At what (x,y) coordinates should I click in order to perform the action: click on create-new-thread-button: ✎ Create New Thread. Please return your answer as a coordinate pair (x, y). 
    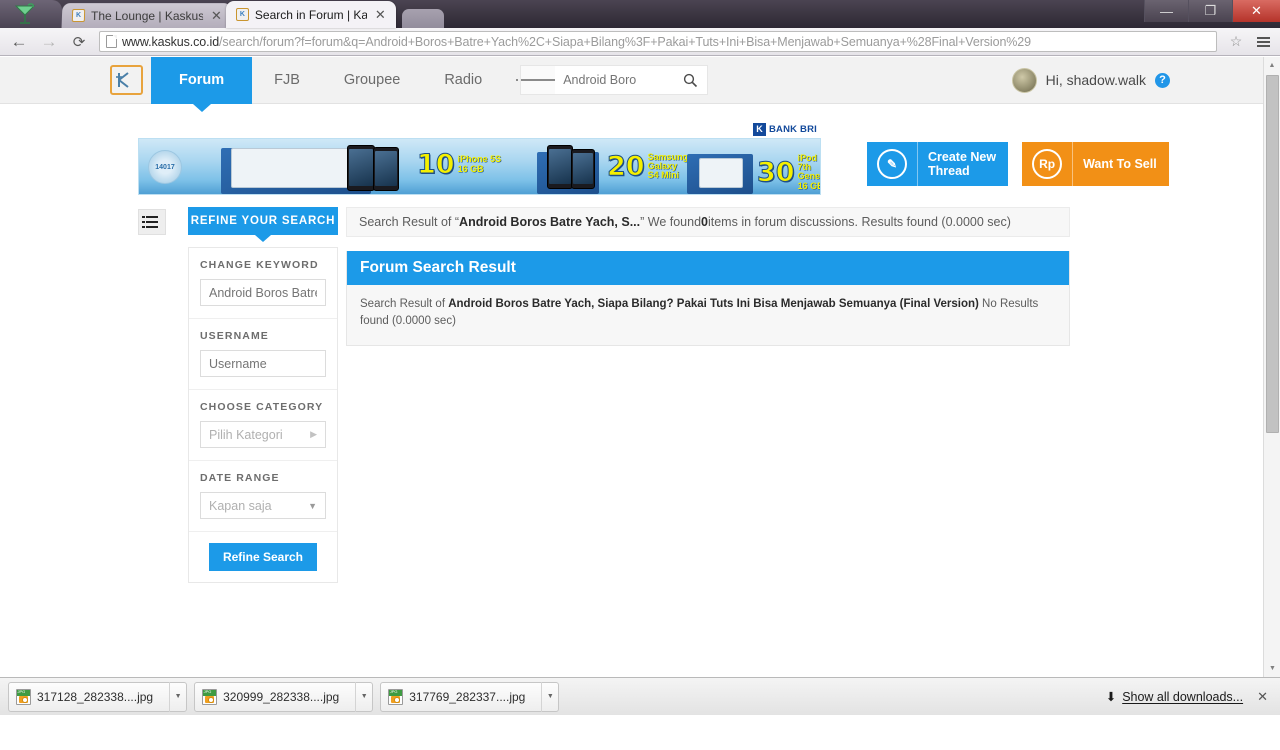
    Looking at the image, I should click on (938, 164).